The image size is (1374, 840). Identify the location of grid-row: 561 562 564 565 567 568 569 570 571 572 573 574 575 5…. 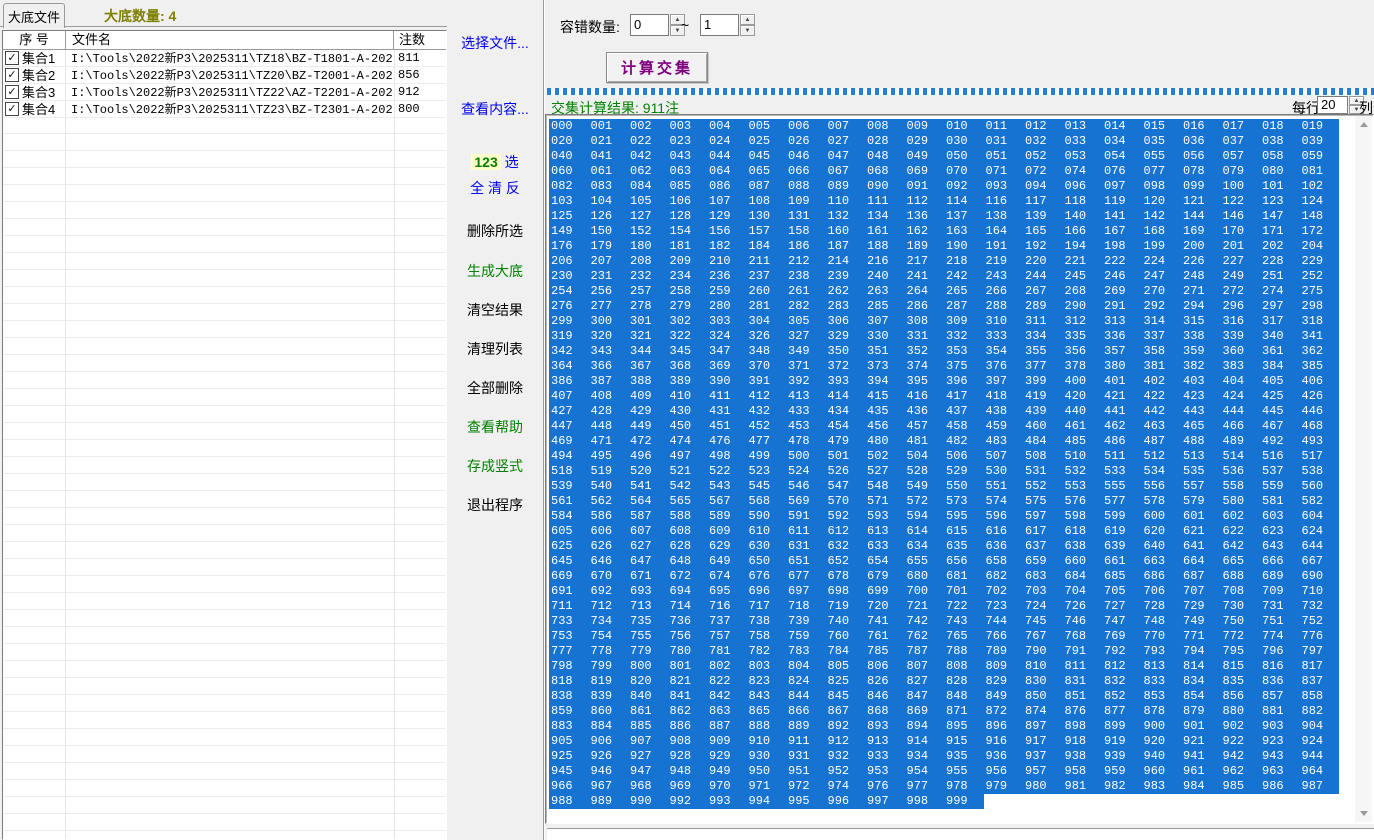
(951, 501).